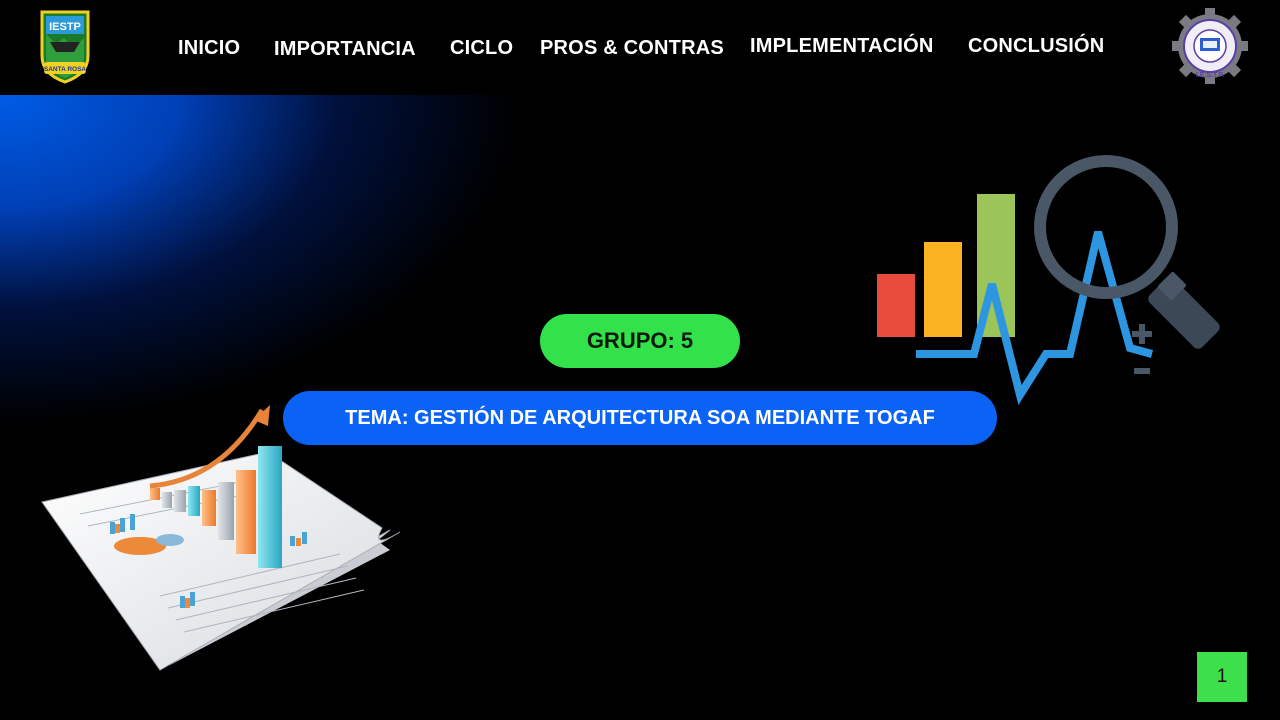  Describe the element at coordinates (1055, 277) in the screenshot. I see `analytics-chart-magnifier-icon` at that location.